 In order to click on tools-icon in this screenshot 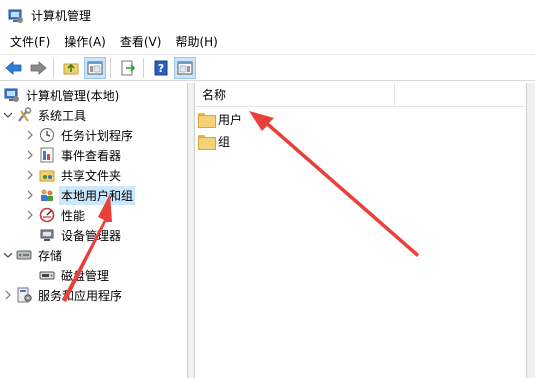, I will do `click(24, 115)`.